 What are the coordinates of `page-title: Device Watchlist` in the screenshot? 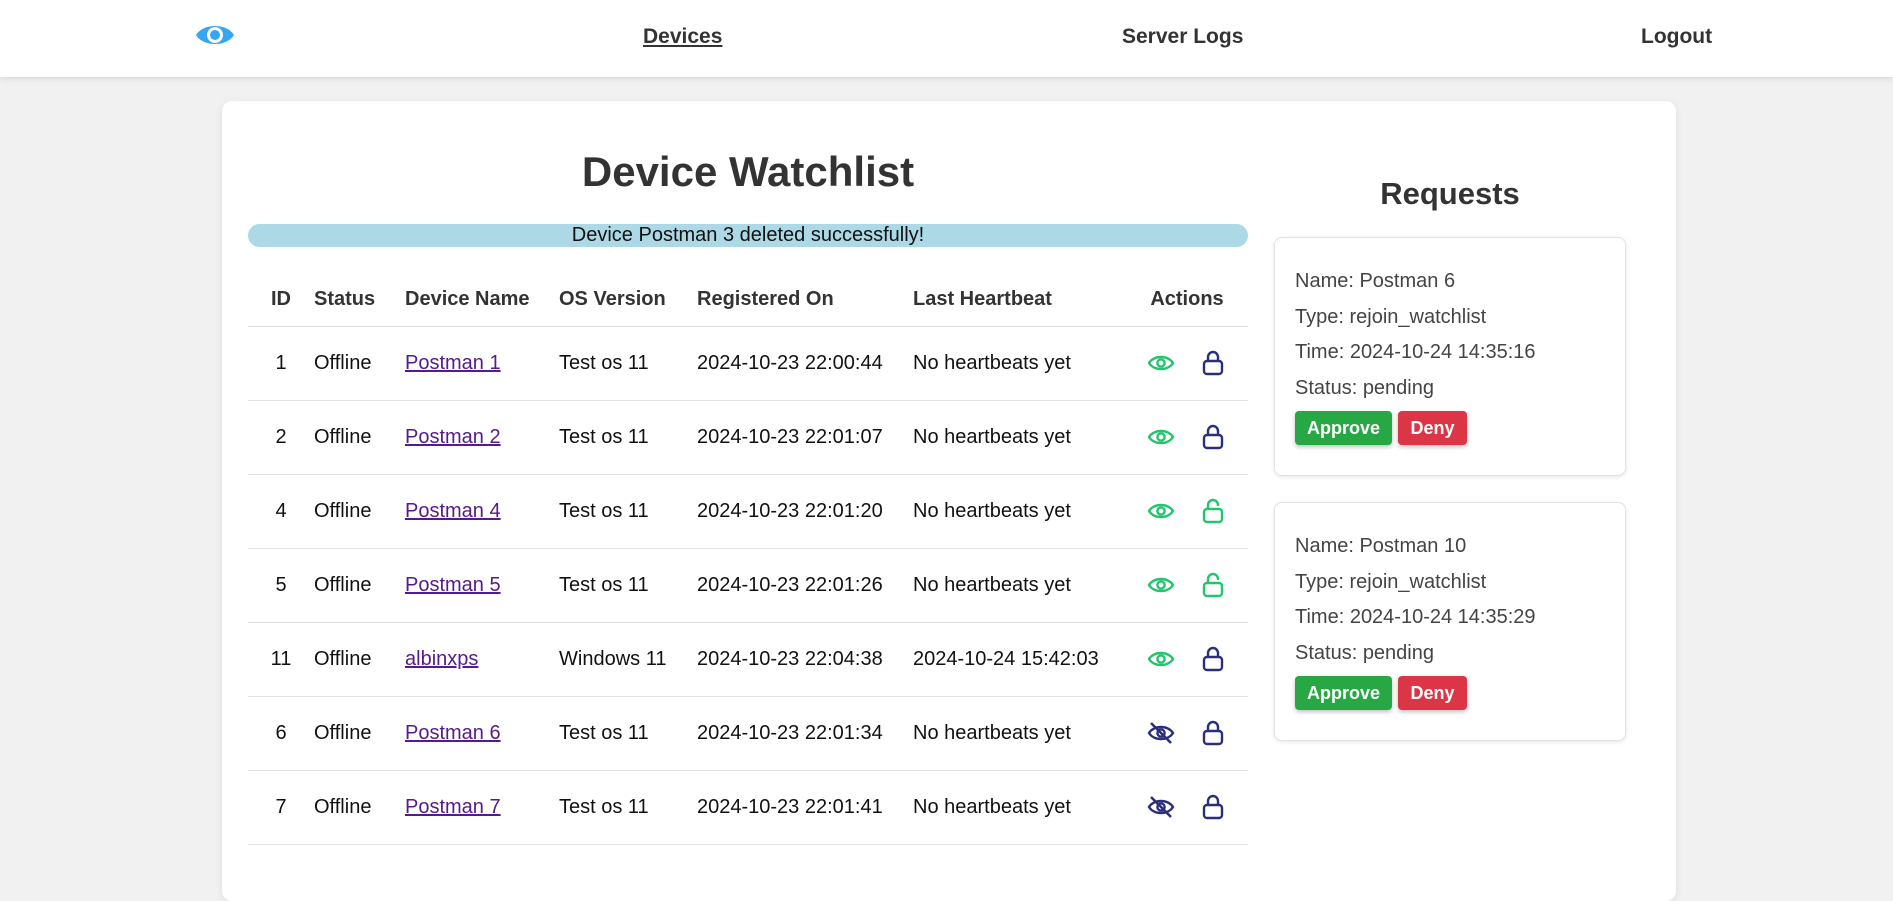 It's located at (748, 171).